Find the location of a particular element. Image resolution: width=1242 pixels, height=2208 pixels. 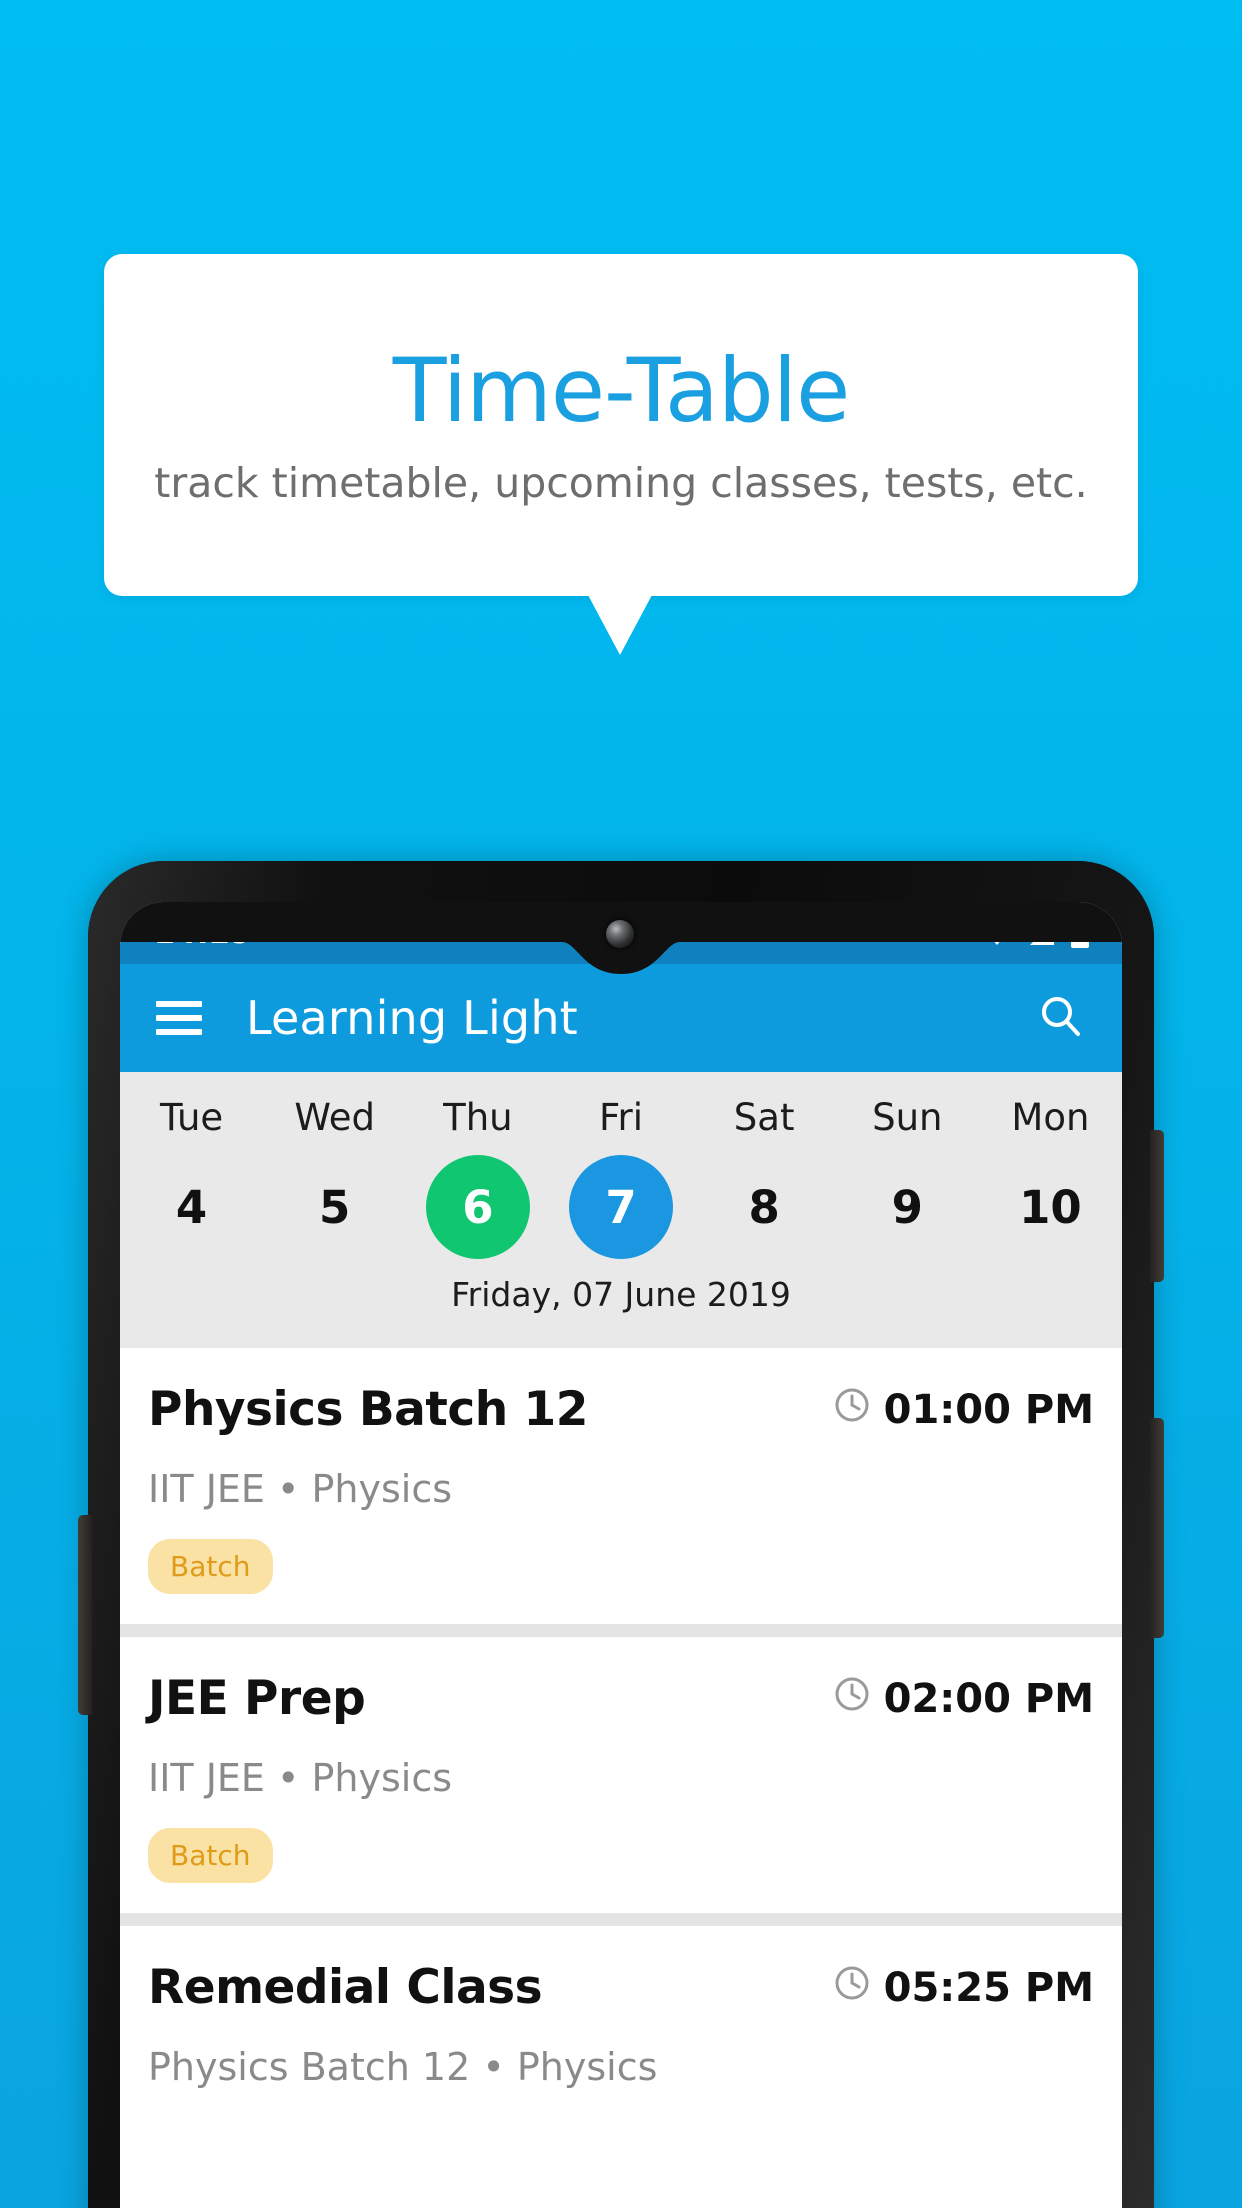

date-number: 9 is located at coordinates (907, 1207).